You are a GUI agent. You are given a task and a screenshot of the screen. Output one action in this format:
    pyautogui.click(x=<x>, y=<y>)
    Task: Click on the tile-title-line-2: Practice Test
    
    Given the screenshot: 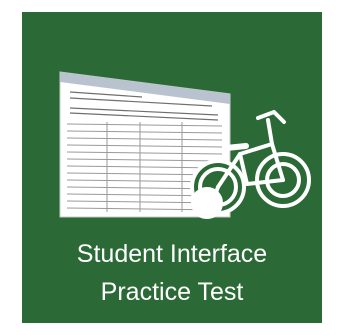 What is the action you would take?
    pyautogui.click(x=172, y=292)
    